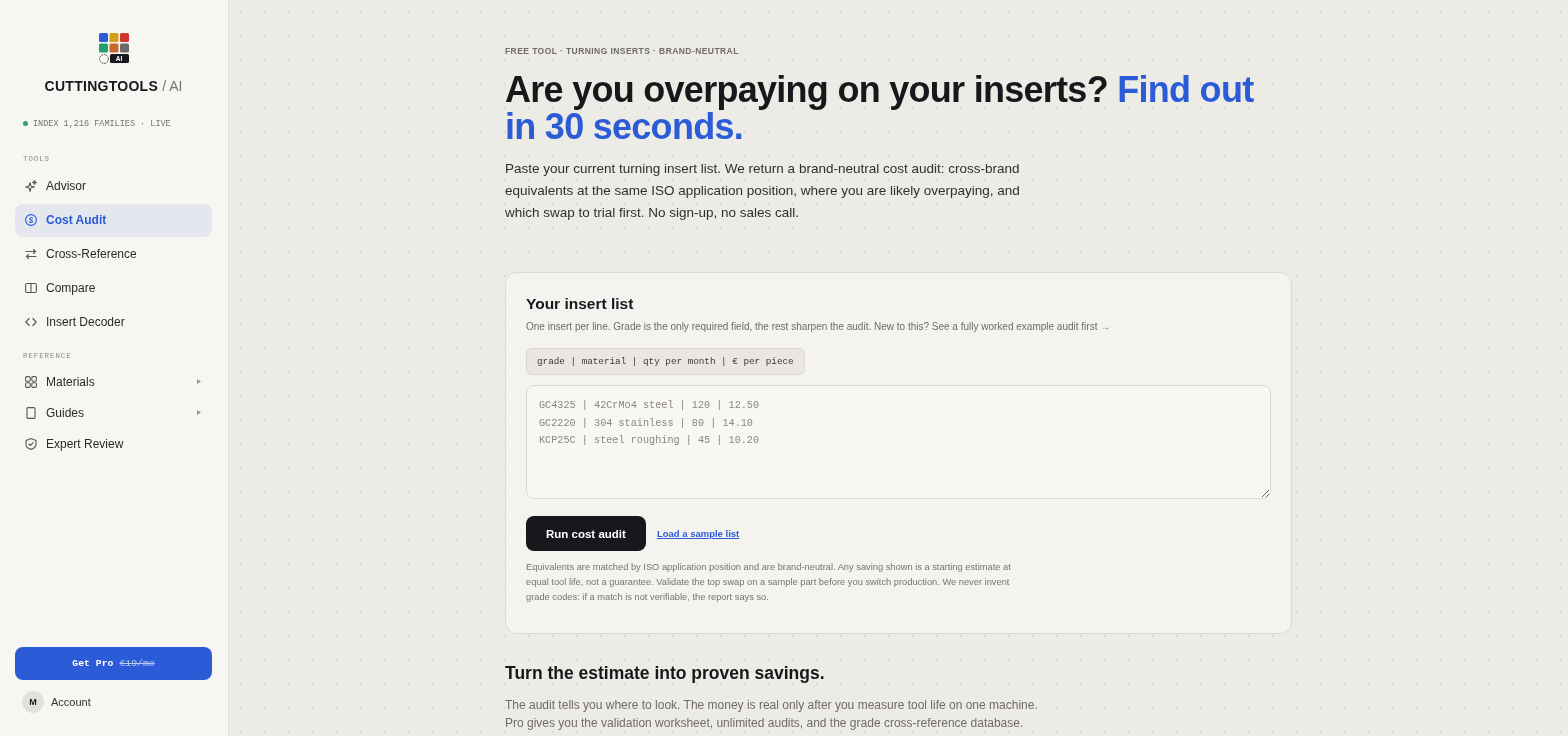 Image resolution: width=1568 pixels, height=736 pixels. I want to click on upgrade-button: Get Pro €19/mo, so click(113, 663).